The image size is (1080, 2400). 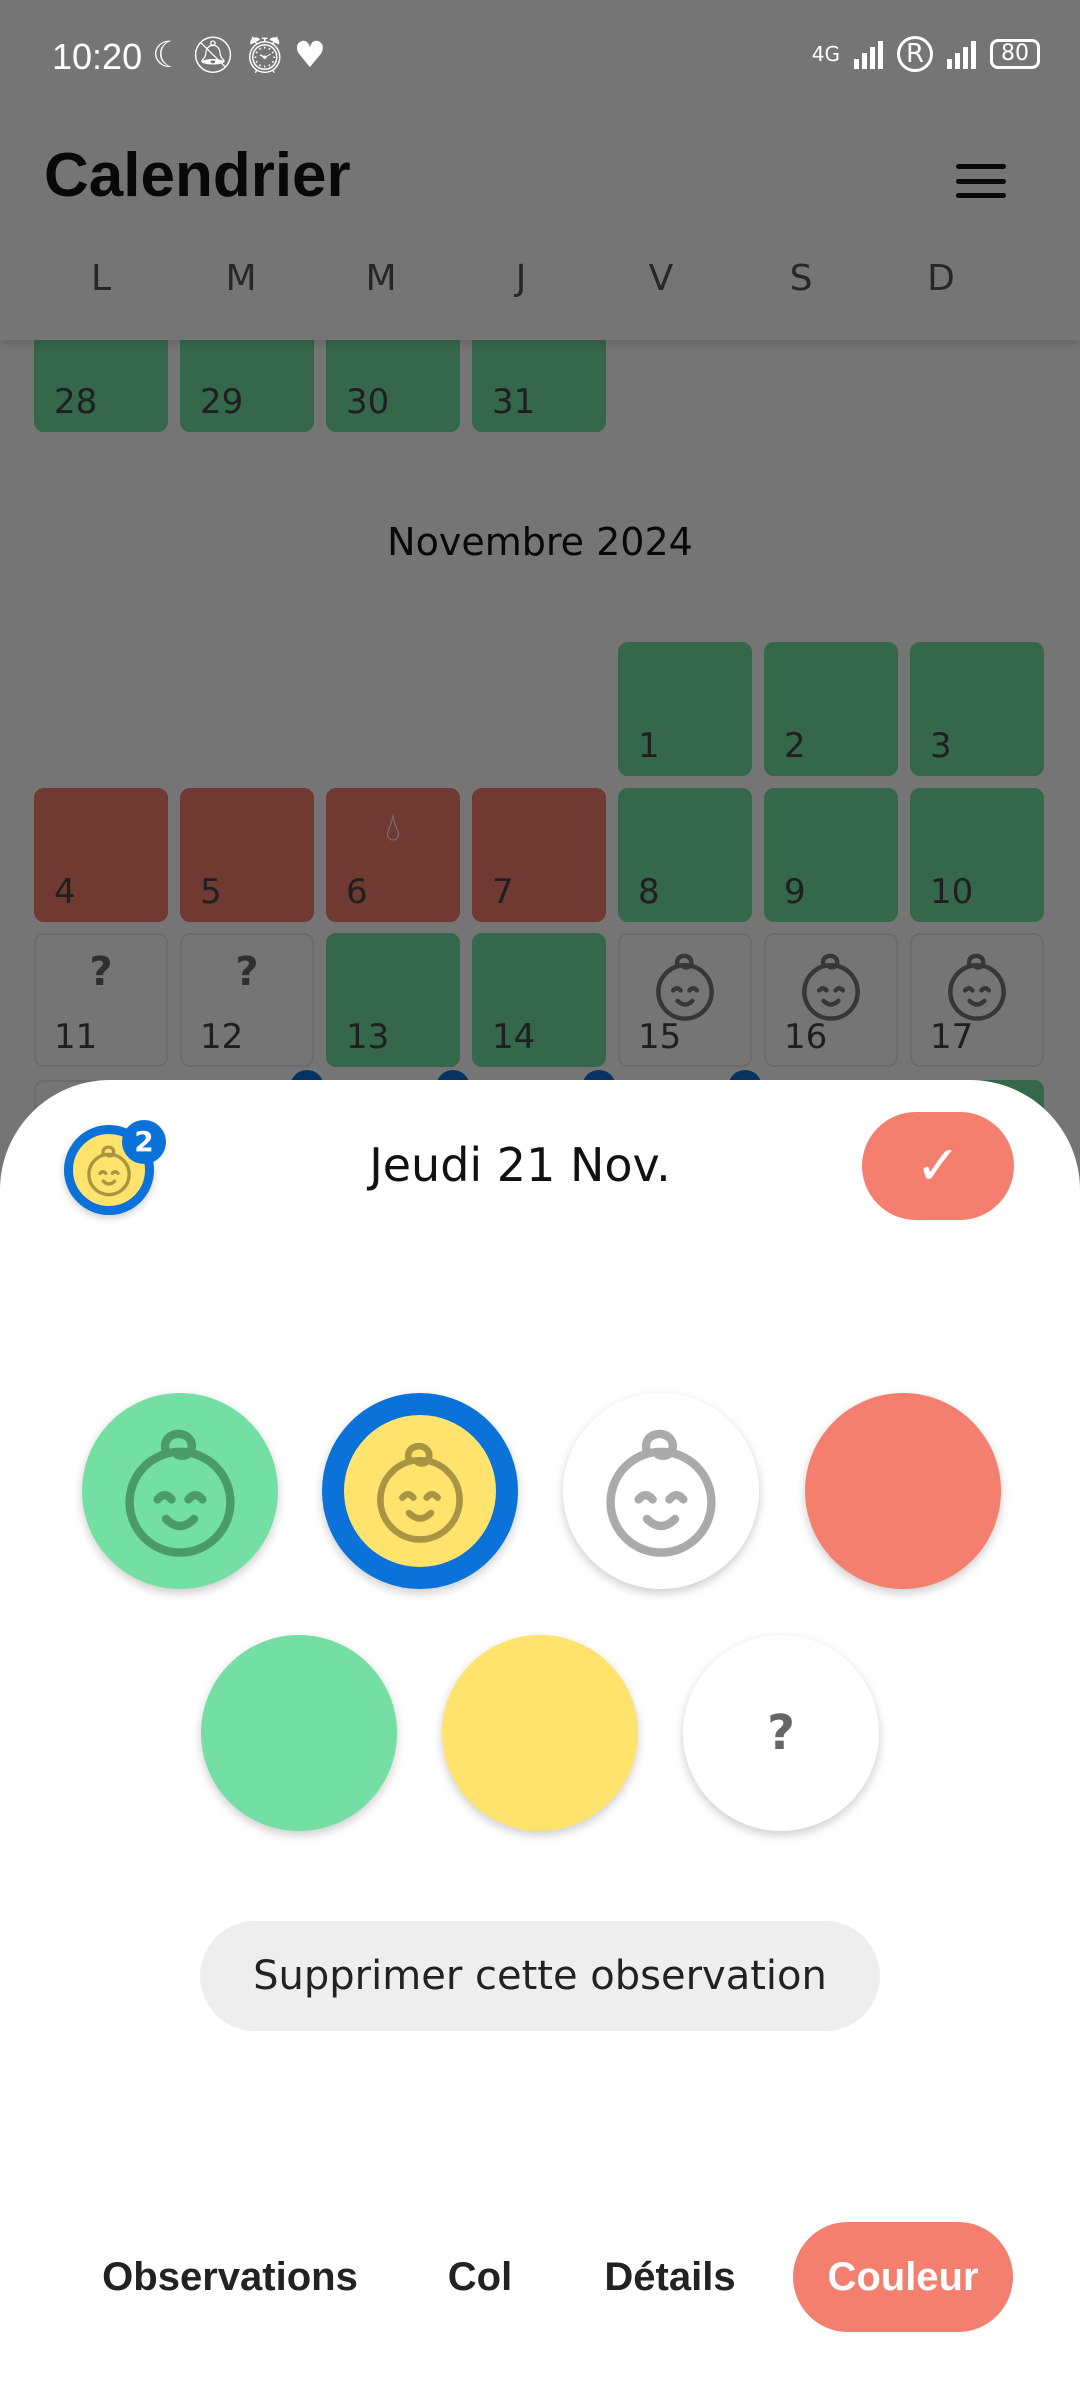 What do you see at coordinates (903, 1491) in the screenshot?
I see `color-option-red` at bounding box center [903, 1491].